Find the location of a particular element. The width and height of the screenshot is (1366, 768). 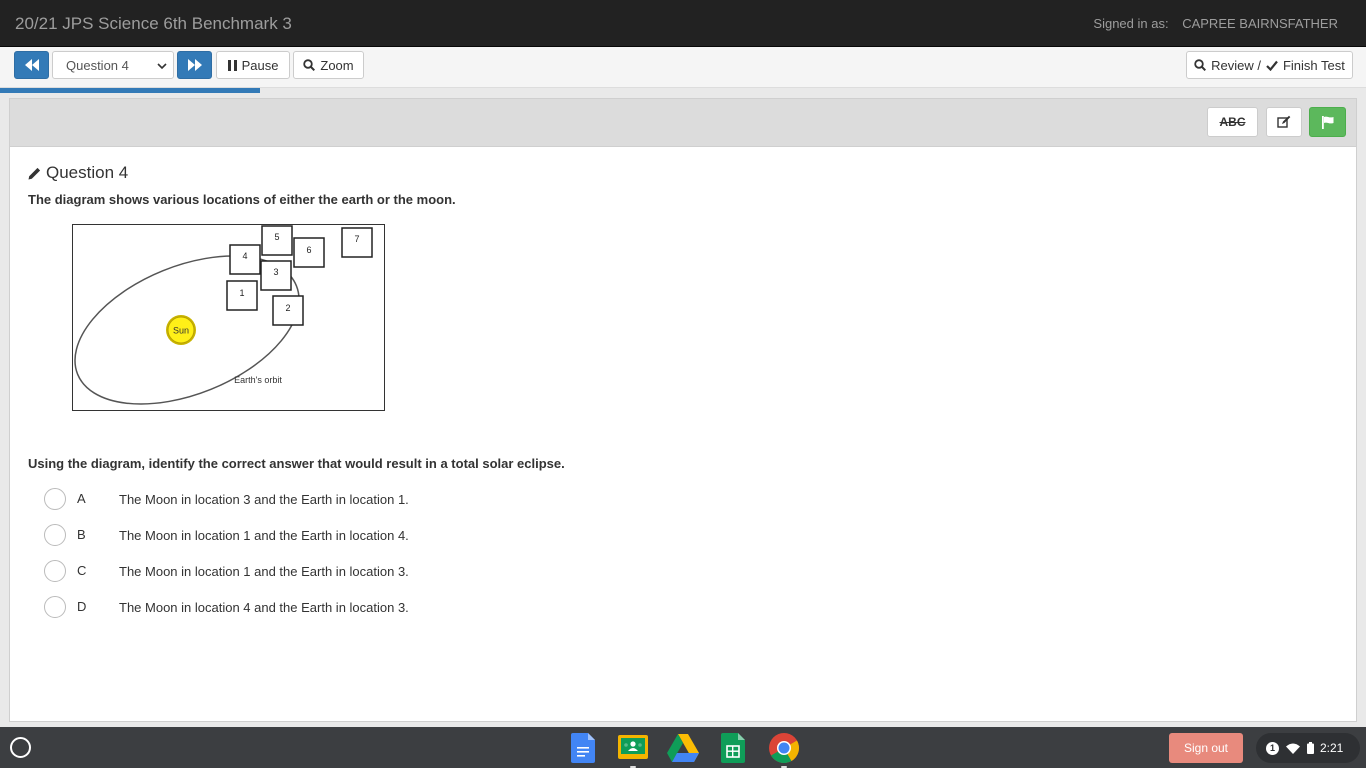

docs-icon is located at coordinates (583, 748).